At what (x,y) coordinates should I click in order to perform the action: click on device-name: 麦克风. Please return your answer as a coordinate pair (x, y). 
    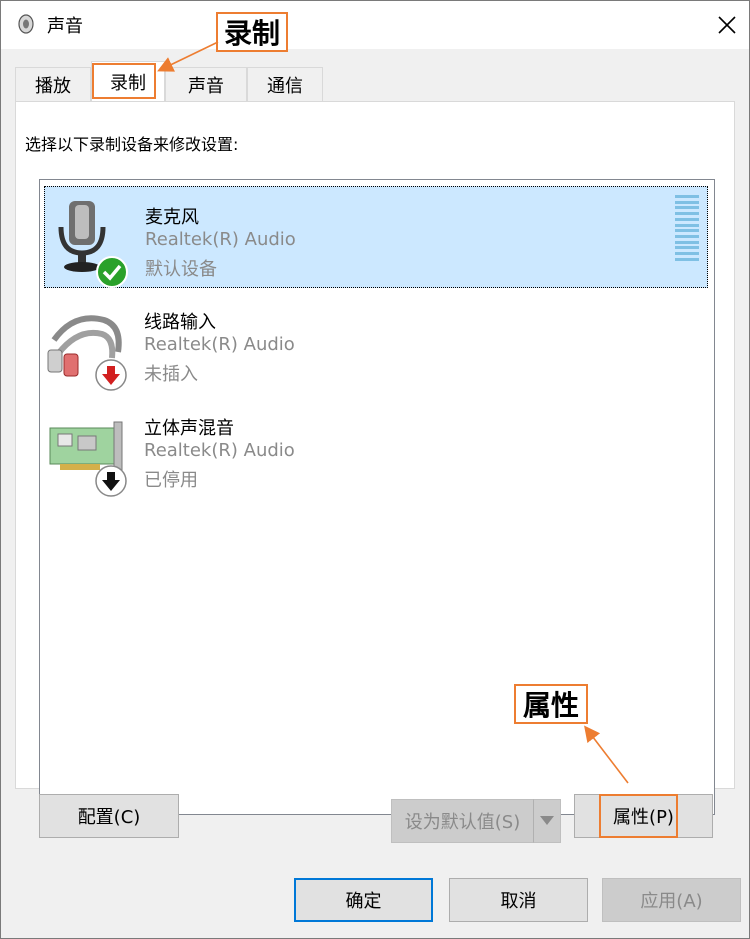
    Looking at the image, I should click on (172, 217).